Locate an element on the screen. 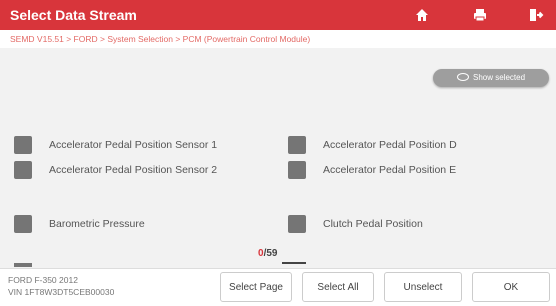  select-all-button: Select All is located at coordinates (338, 287).